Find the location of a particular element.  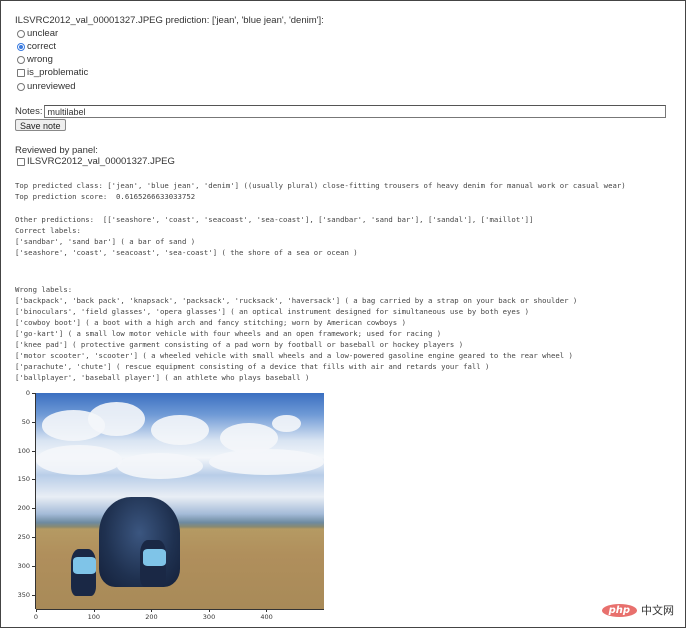

watermark-badge: php is located at coordinates (619, 610).